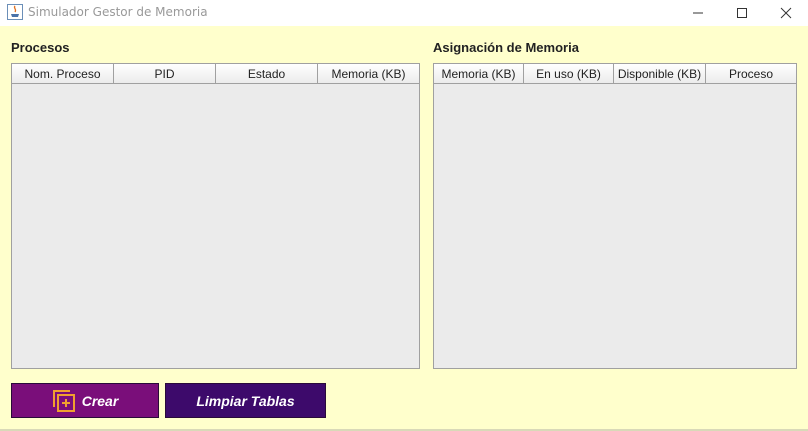 Image resolution: width=808 pixels, height=431 pixels. What do you see at coordinates (15, 12) in the screenshot?
I see `java-app-icon` at bounding box center [15, 12].